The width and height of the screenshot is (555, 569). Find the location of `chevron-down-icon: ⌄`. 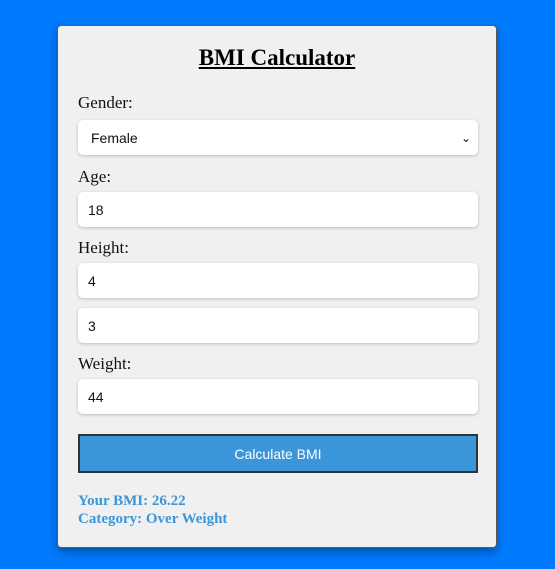

chevron-down-icon: ⌄ is located at coordinates (465, 137).